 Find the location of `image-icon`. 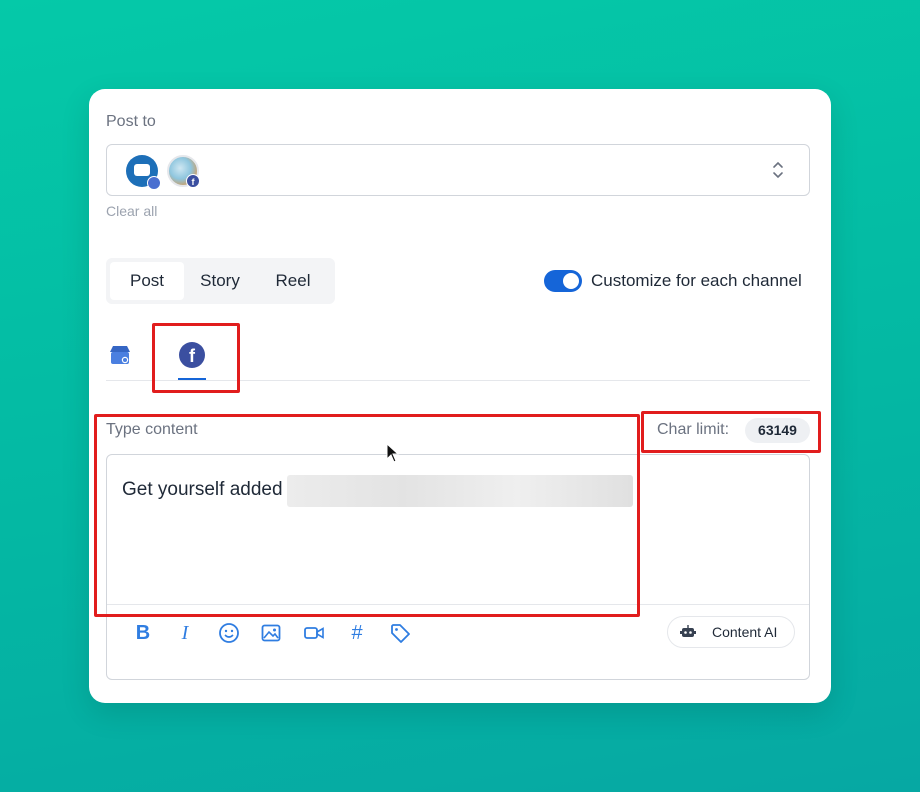

image-icon is located at coordinates (271, 633).